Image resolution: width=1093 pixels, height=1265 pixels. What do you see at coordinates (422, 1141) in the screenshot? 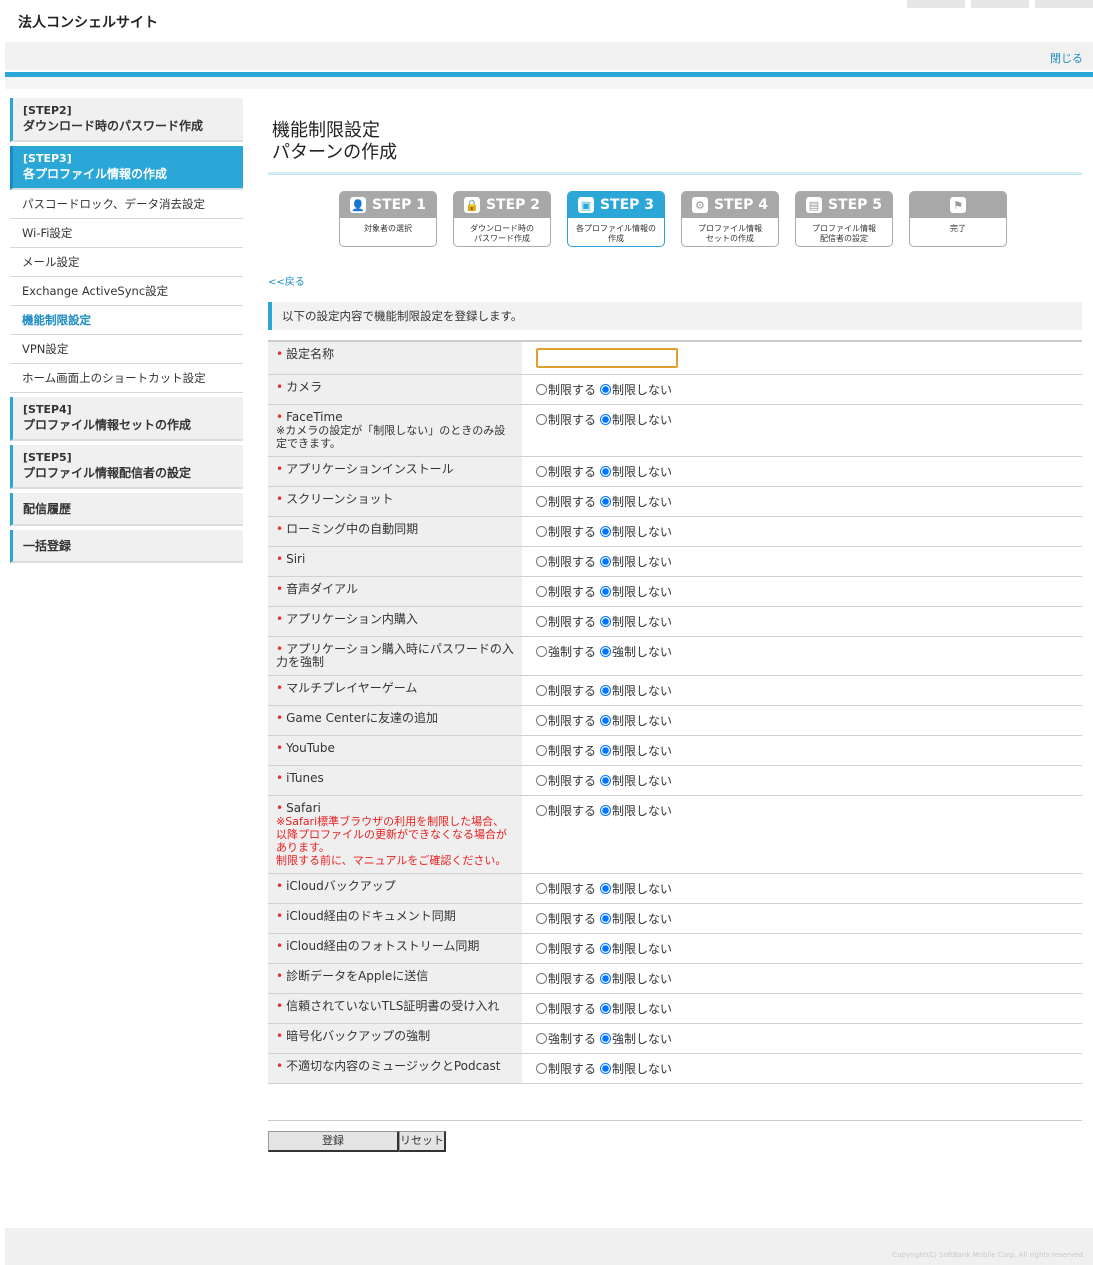
I see `reset-button: リセット` at bounding box center [422, 1141].